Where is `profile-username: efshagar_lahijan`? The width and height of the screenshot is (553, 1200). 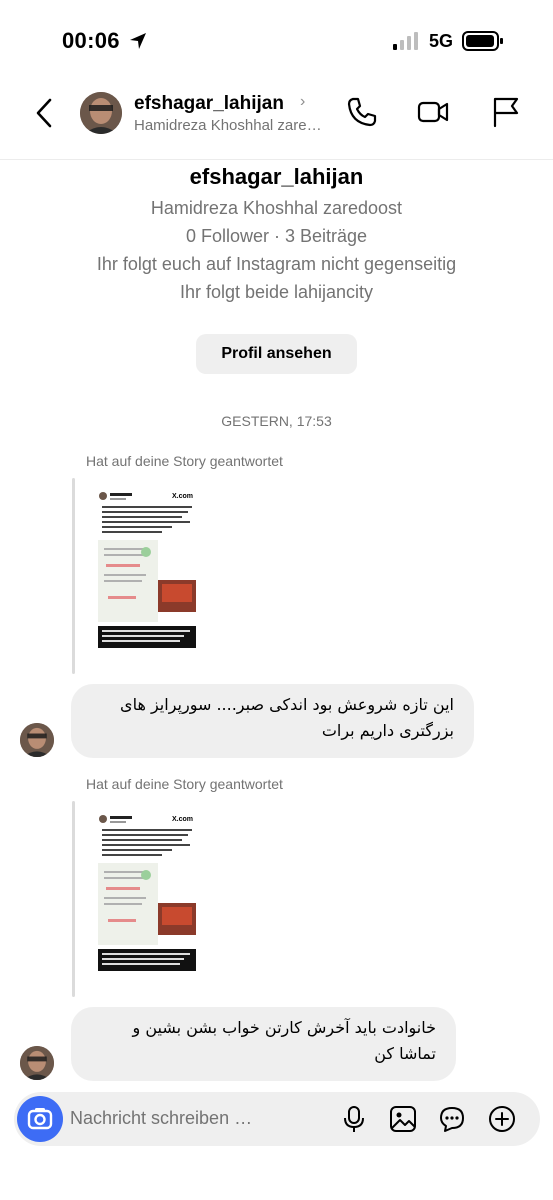 profile-username: efshagar_lahijan is located at coordinates (276, 176).